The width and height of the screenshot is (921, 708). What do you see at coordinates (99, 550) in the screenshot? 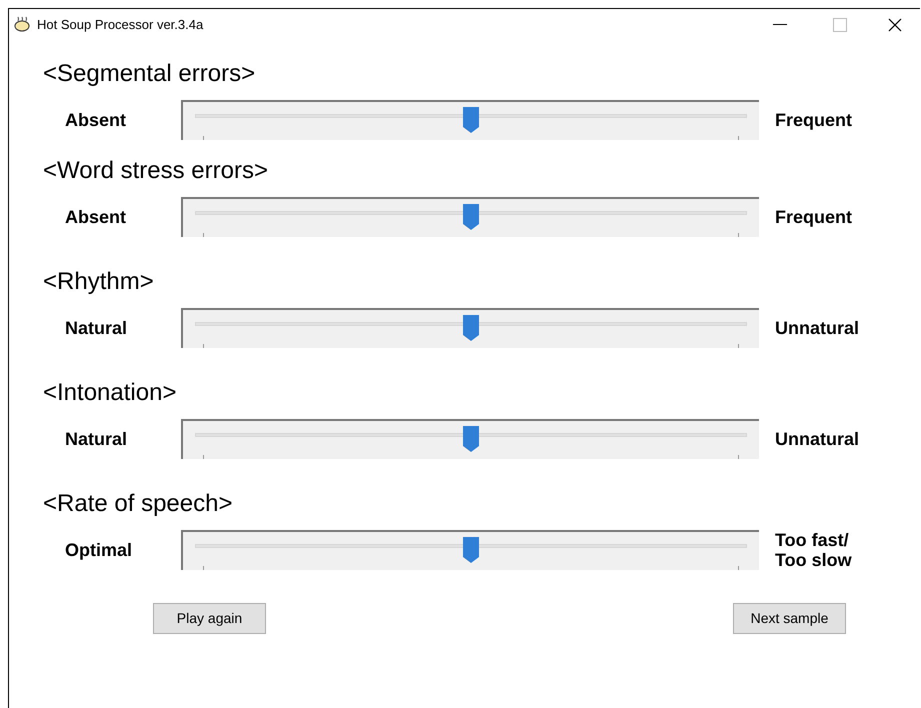
I see `scale-left-label: Optimal` at bounding box center [99, 550].